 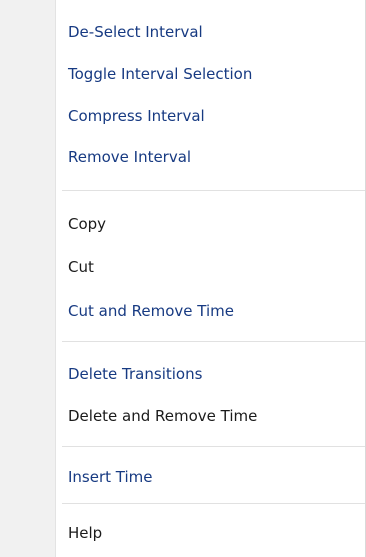 I want to click on menu-item-cut: Cut, so click(x=211, y=267).